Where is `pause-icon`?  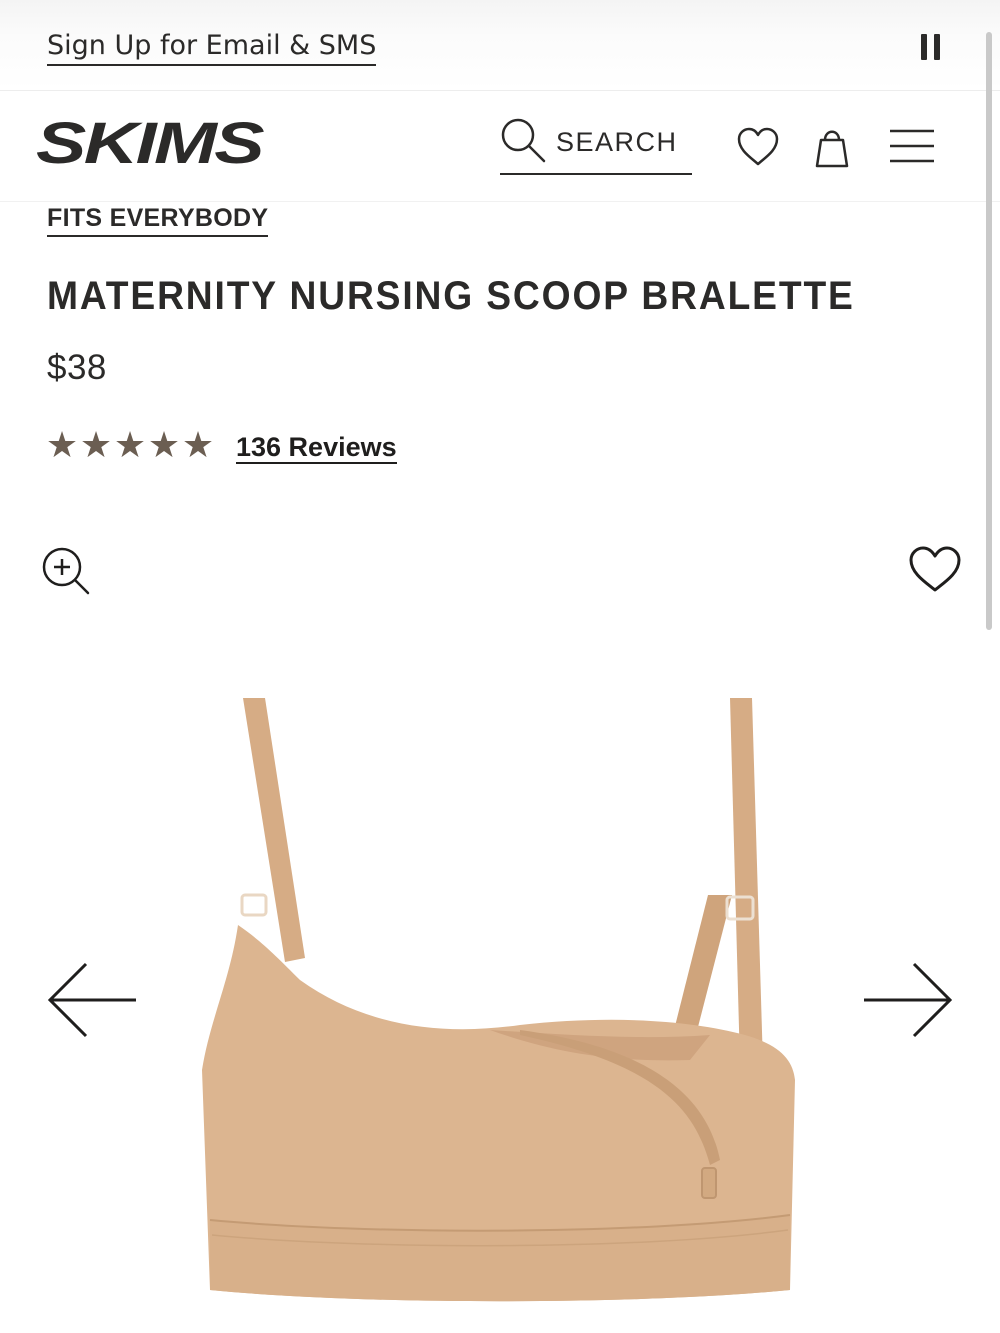
pause-icon is located at coordinates (930, 47).